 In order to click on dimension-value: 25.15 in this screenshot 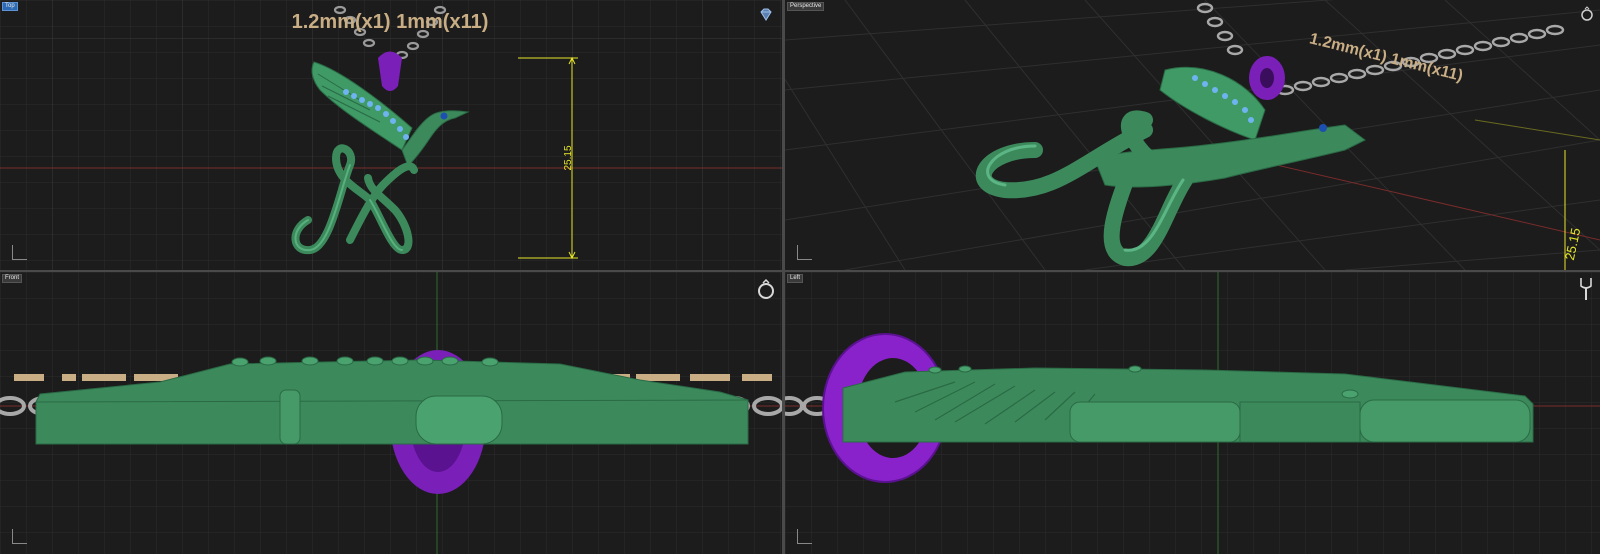, I will do `click(568, 157)`.